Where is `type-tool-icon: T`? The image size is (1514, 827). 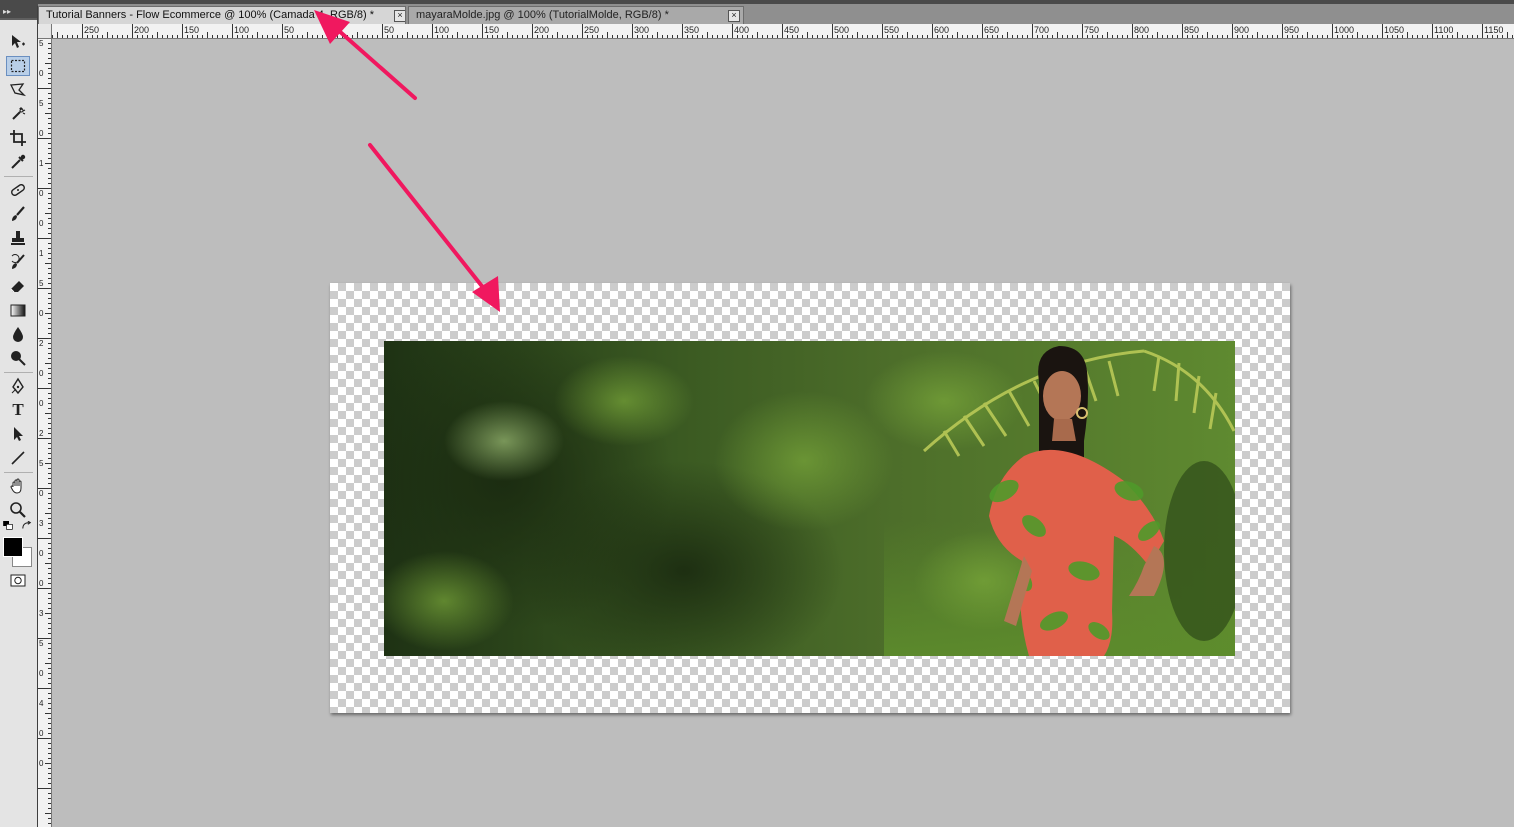
type-tool-icon: T is located at coordinates (18, 410).